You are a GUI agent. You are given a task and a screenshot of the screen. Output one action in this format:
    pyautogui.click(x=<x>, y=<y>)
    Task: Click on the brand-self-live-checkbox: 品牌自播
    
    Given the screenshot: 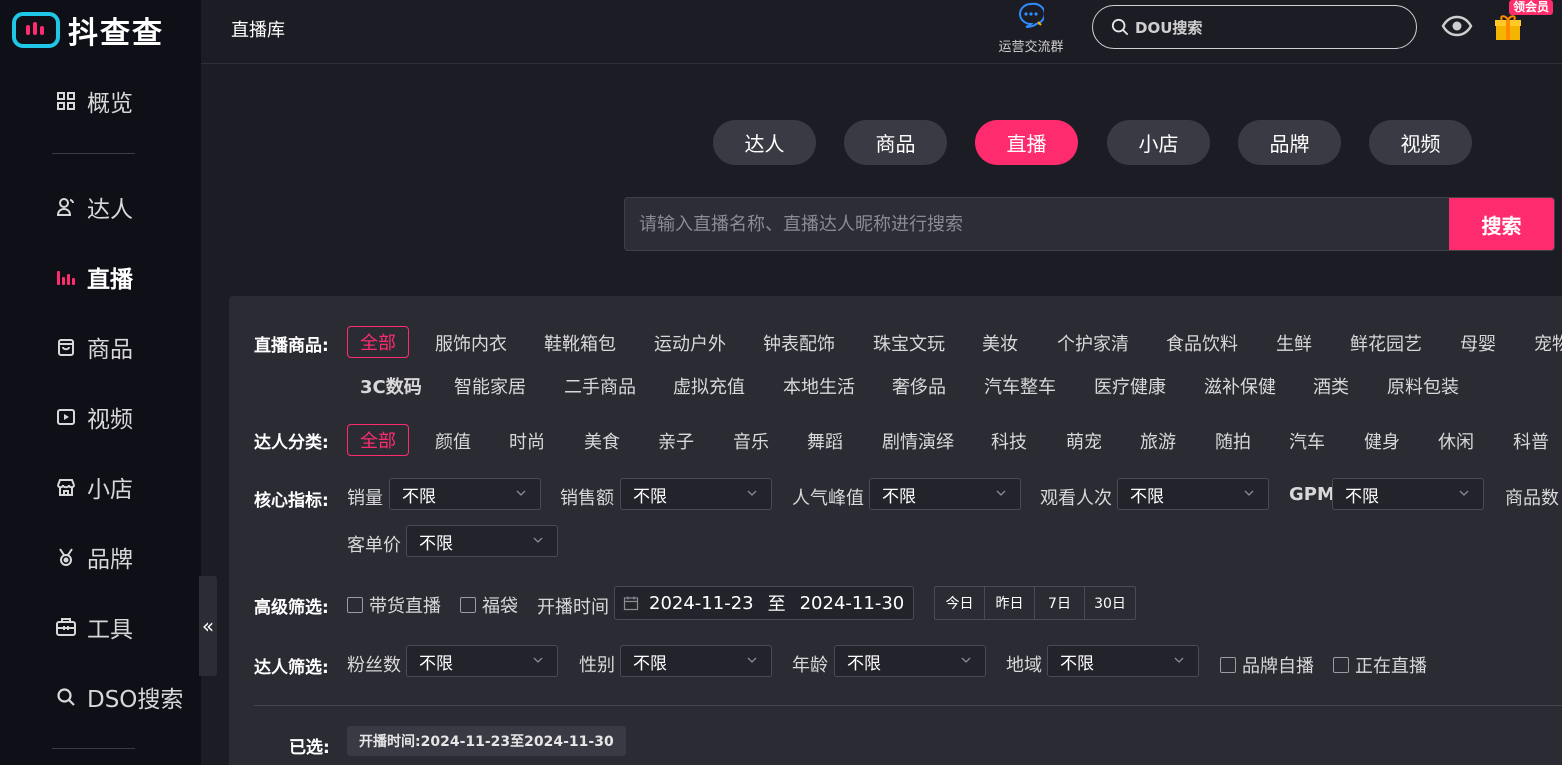 What is the action you would take?
    pyautogui.click(x=1267, y=665)
    